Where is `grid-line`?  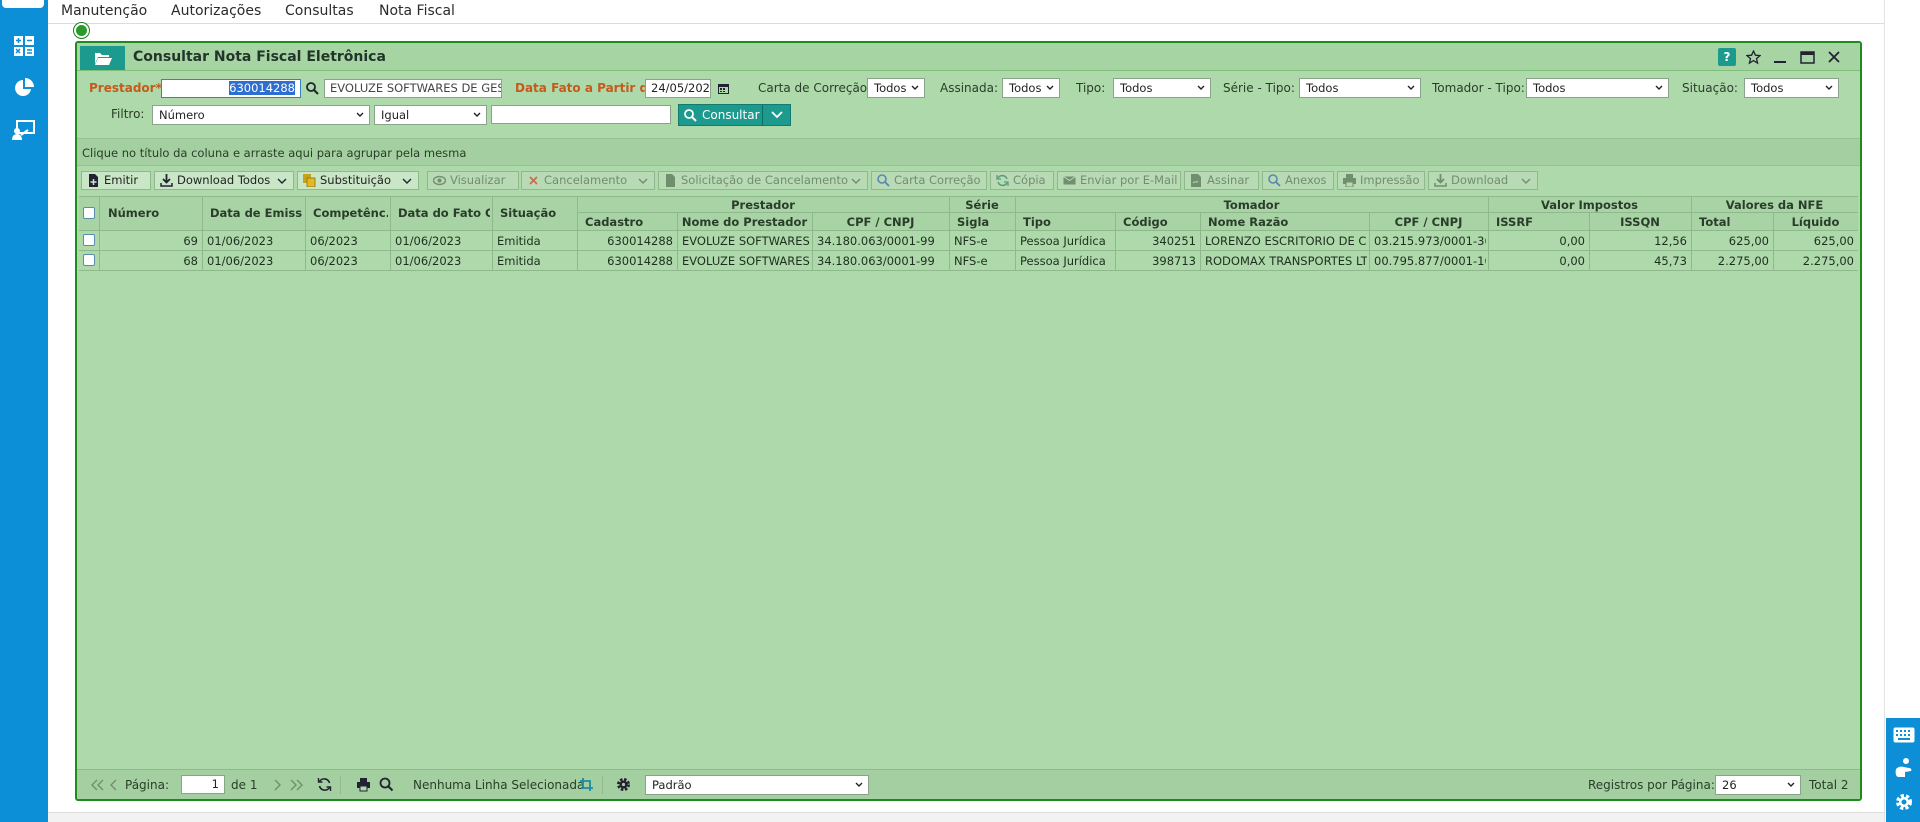 grid-line is located at coordinates (968, 270).